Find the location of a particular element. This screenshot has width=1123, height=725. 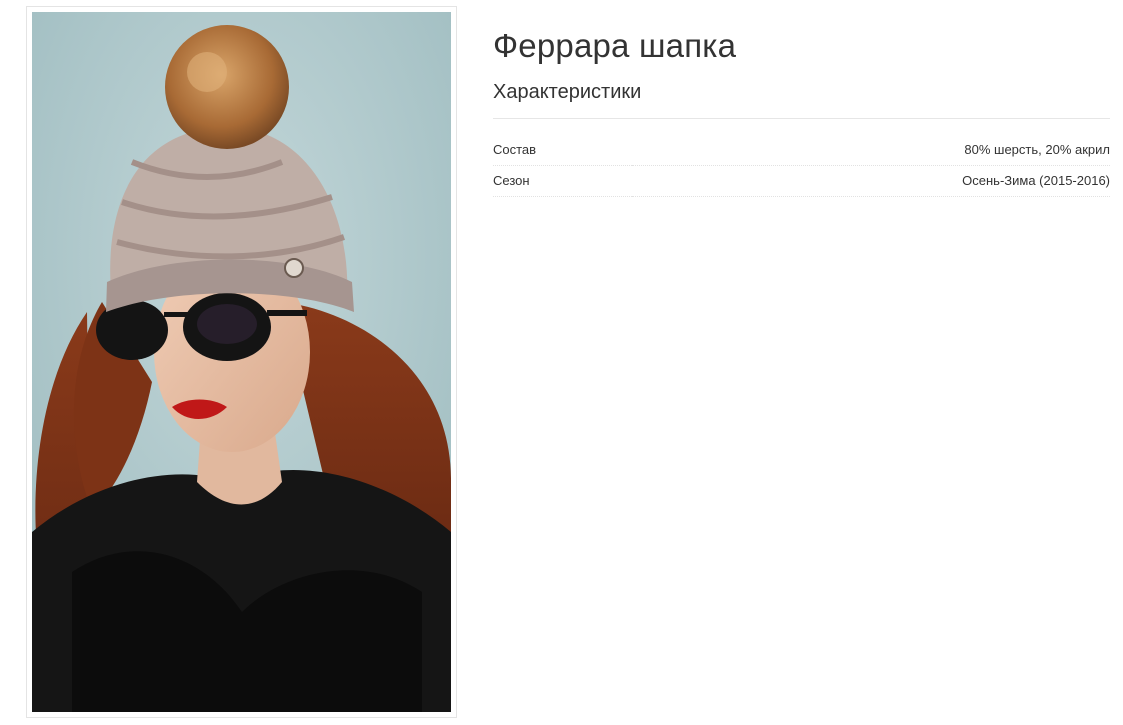

product-title: Феррара шапка is located at coordinates (615, 45).